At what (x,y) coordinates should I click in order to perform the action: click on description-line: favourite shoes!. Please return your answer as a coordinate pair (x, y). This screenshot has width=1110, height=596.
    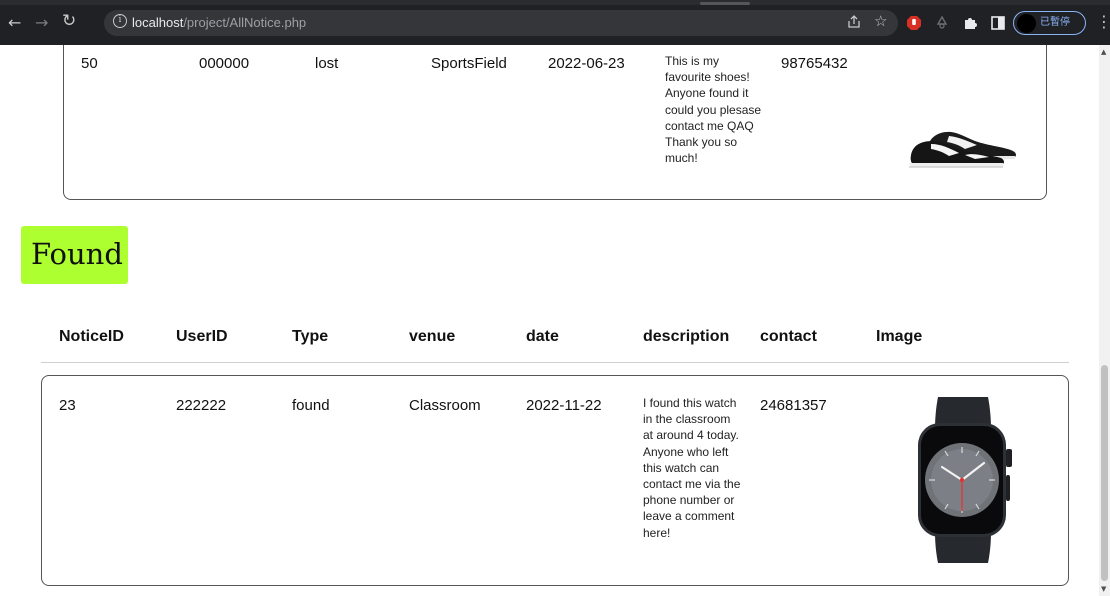
    Looking at the image, I should click on (707, 77).